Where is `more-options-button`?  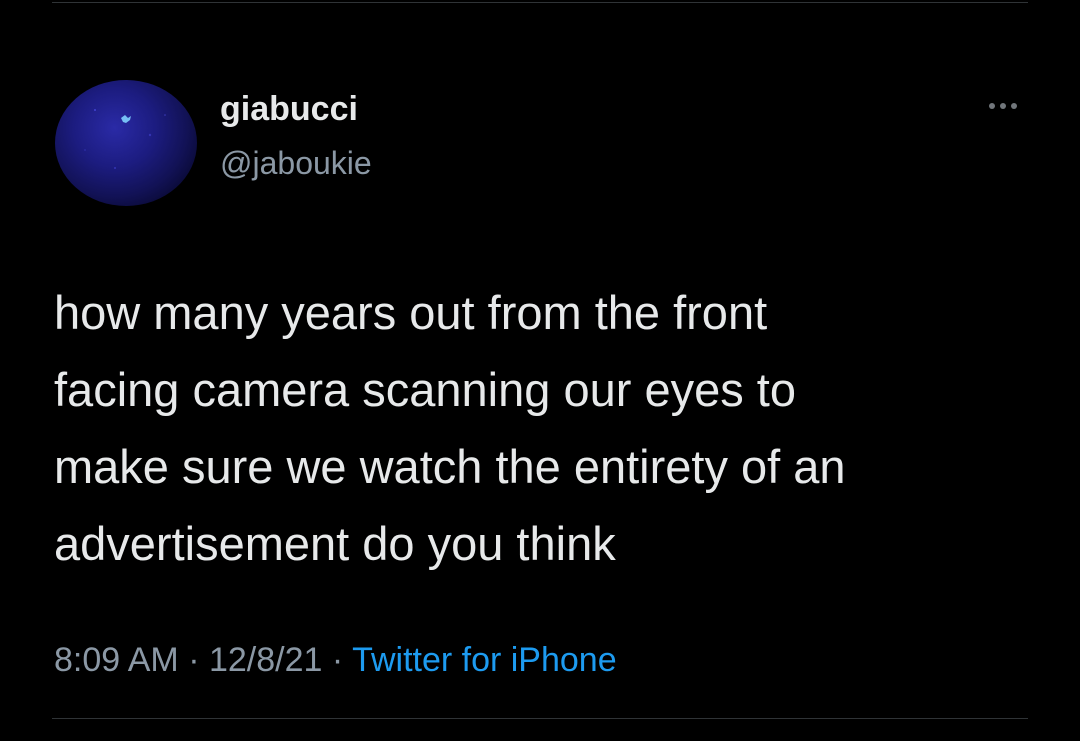 more-options-button is located at coordinates (1003, 106).